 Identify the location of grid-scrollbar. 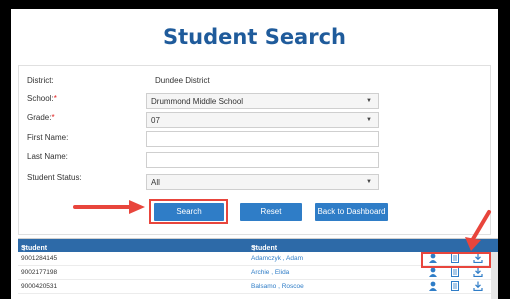
(494, 275).